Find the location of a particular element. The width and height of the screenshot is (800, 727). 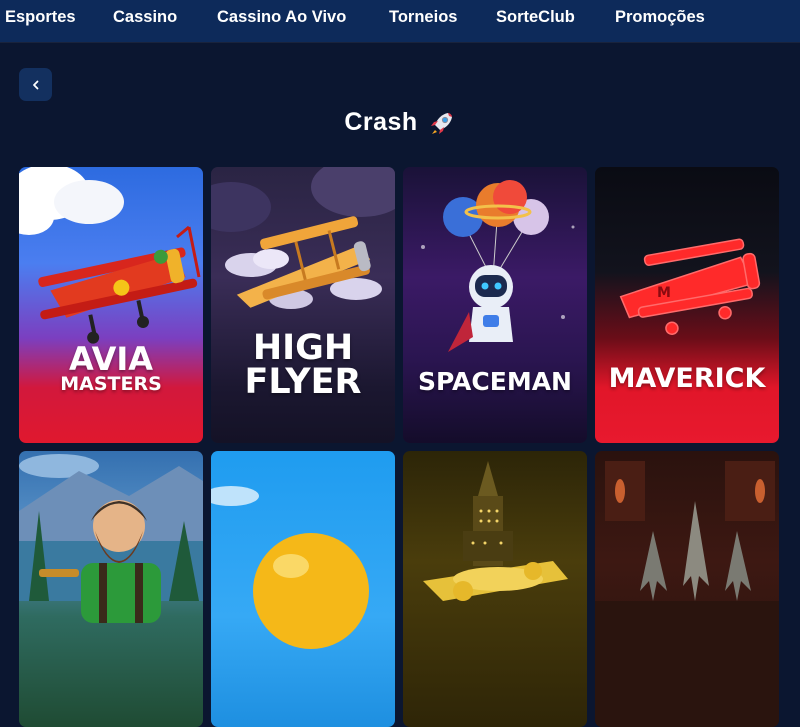

game-title: MAVERICK is located at coordinates (687, 378).